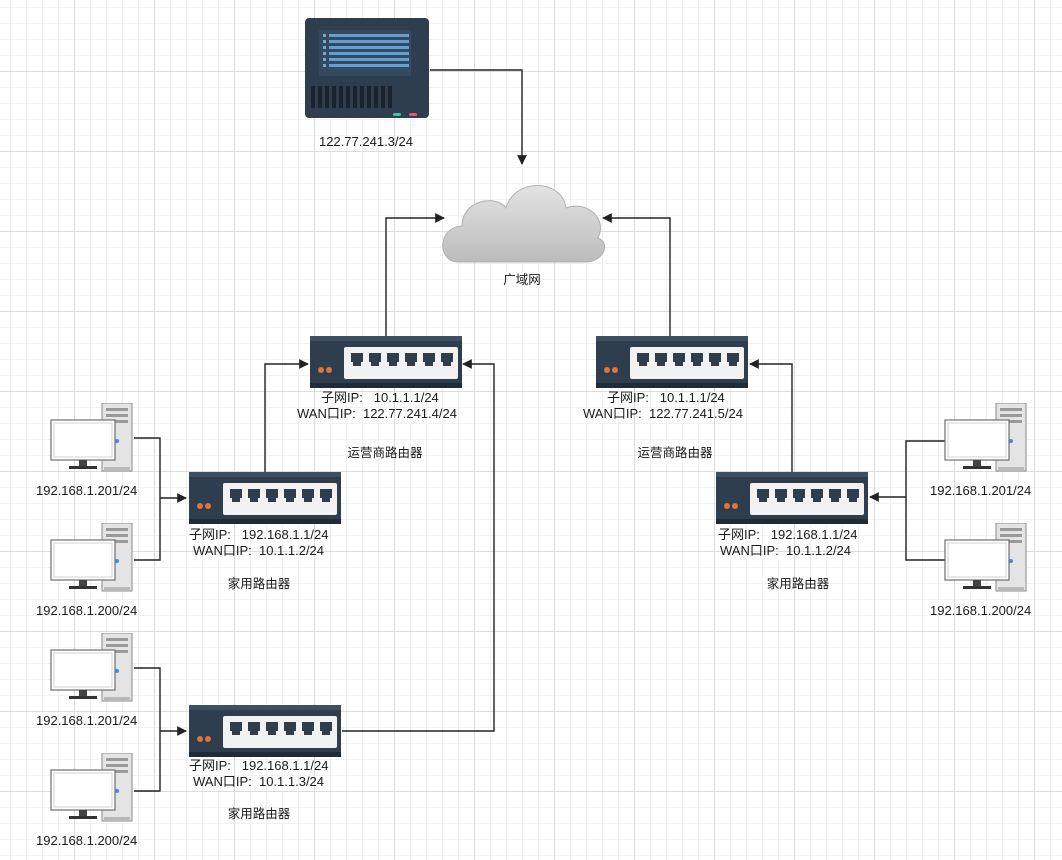 The width and height of the screenshot is (1062, 860). What do you see at coordinates (798, 584) in the screenshot?
I see `home-right-title: 家用路由器` at bounding box center [798, 584].